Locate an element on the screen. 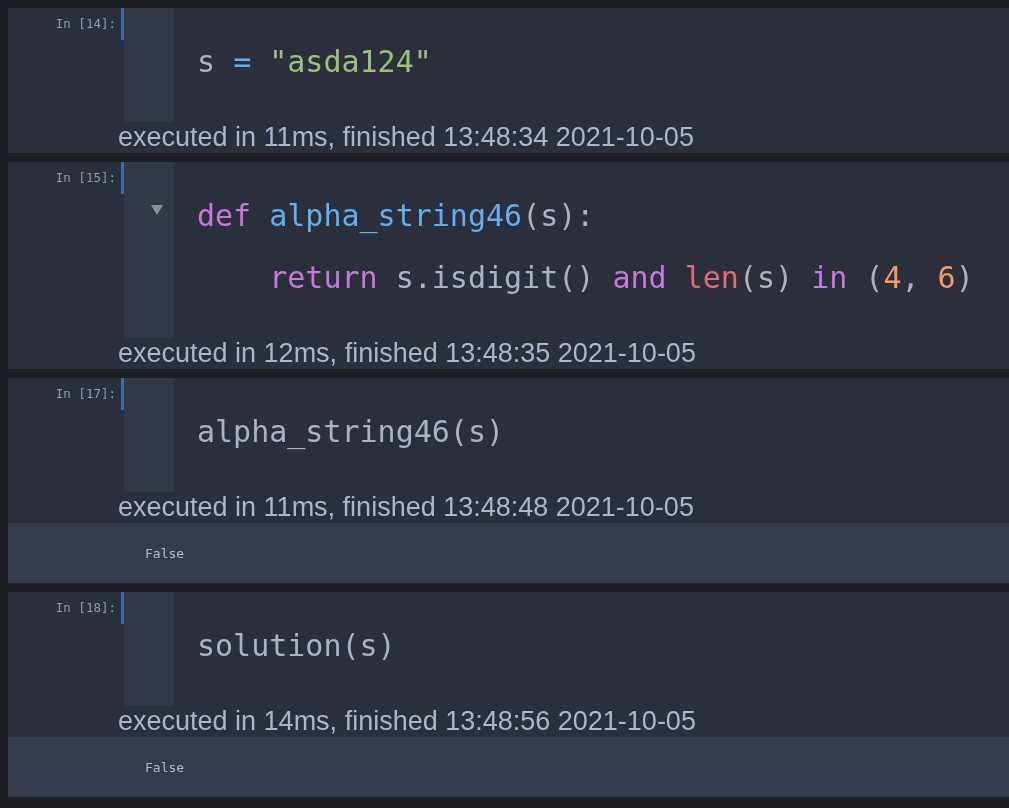  code-line: solution(s) is located at coordinates (296, 646).